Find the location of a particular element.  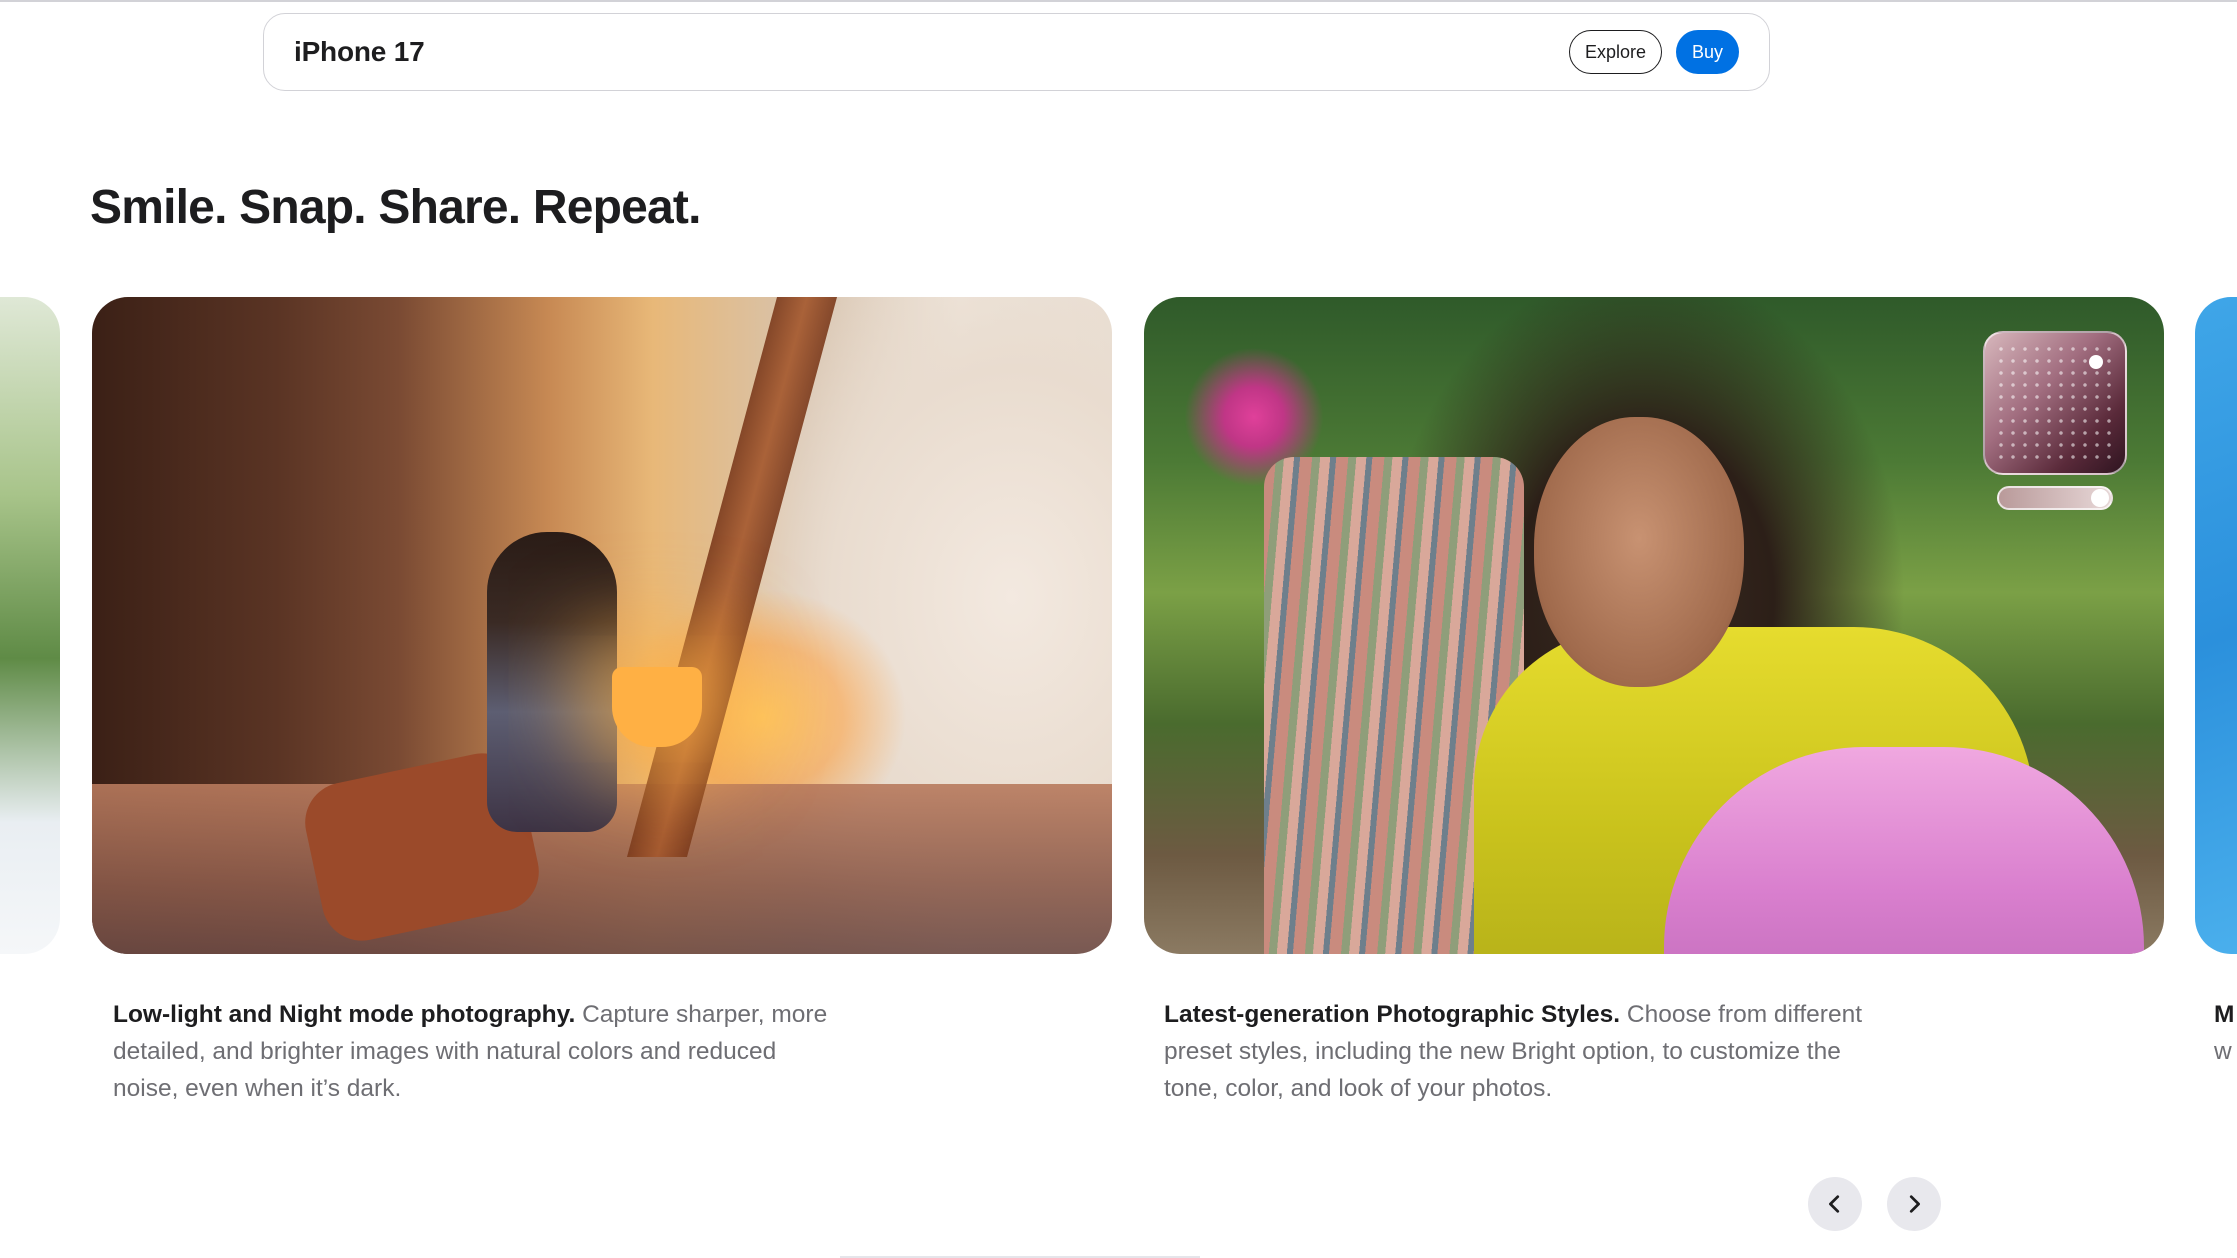

gallery-next-button is located at coordinates (1914, 1204).